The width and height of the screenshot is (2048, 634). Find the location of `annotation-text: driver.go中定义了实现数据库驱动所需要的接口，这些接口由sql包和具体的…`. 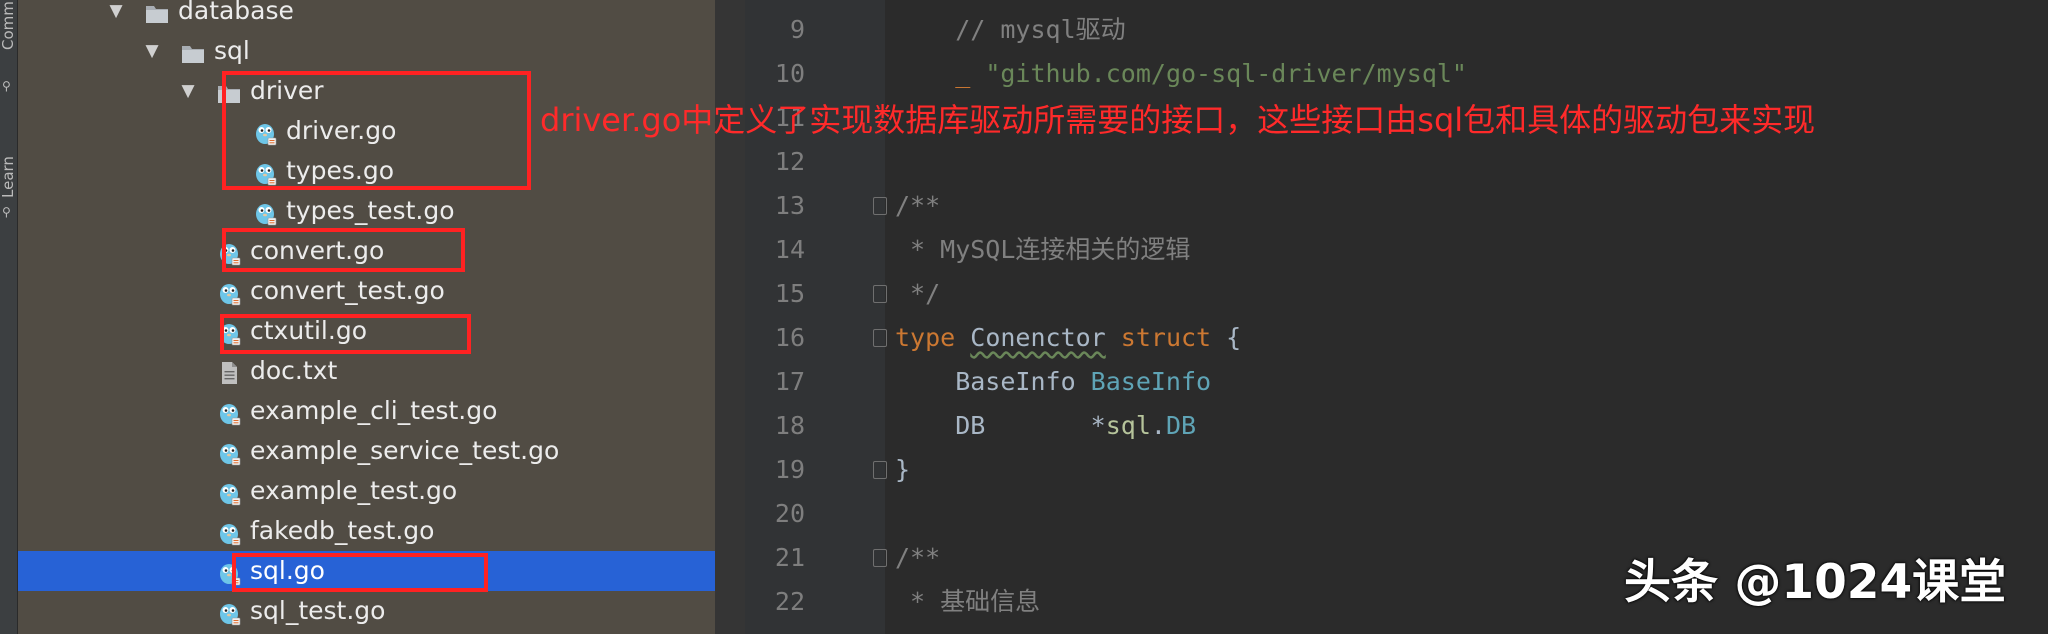

annotation-text: driver.go中定义了实现数据库驱动所需要的接口，这些接口由sql包和具体的… is located at coordinates (1178, 120).